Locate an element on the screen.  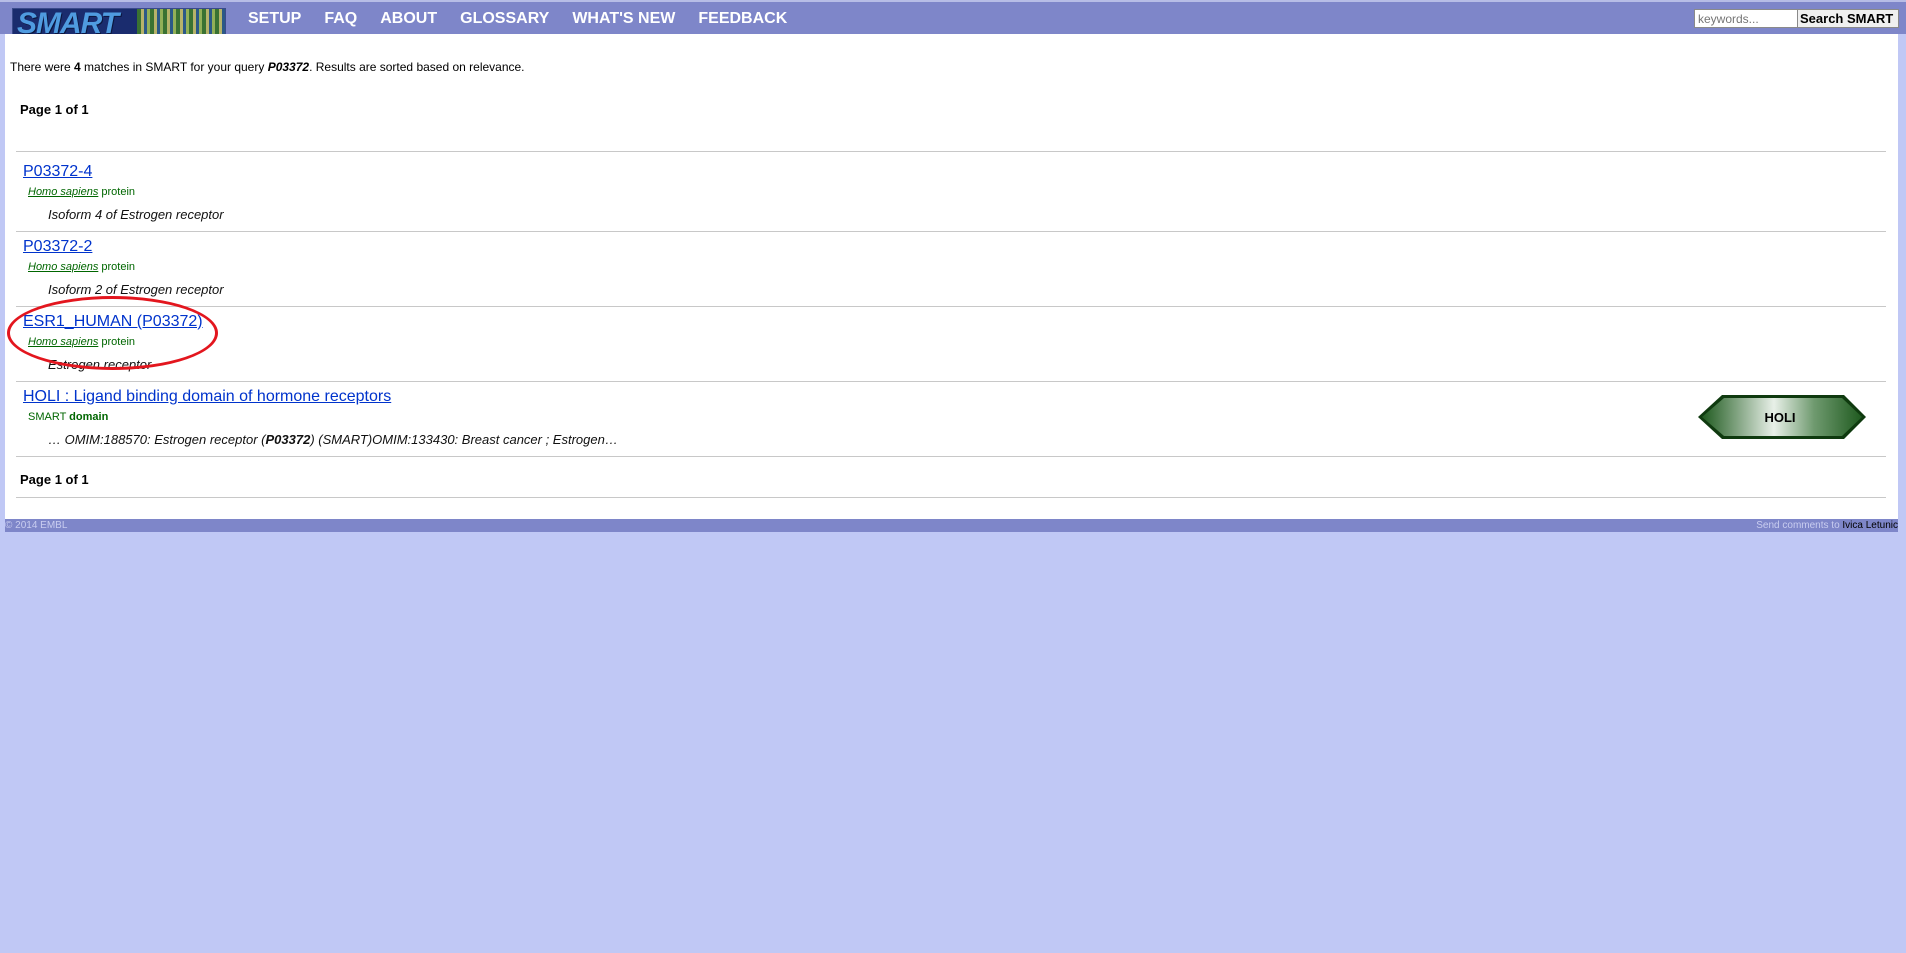
result-description: Estrogen receptor is located at coordinates (100, 364).